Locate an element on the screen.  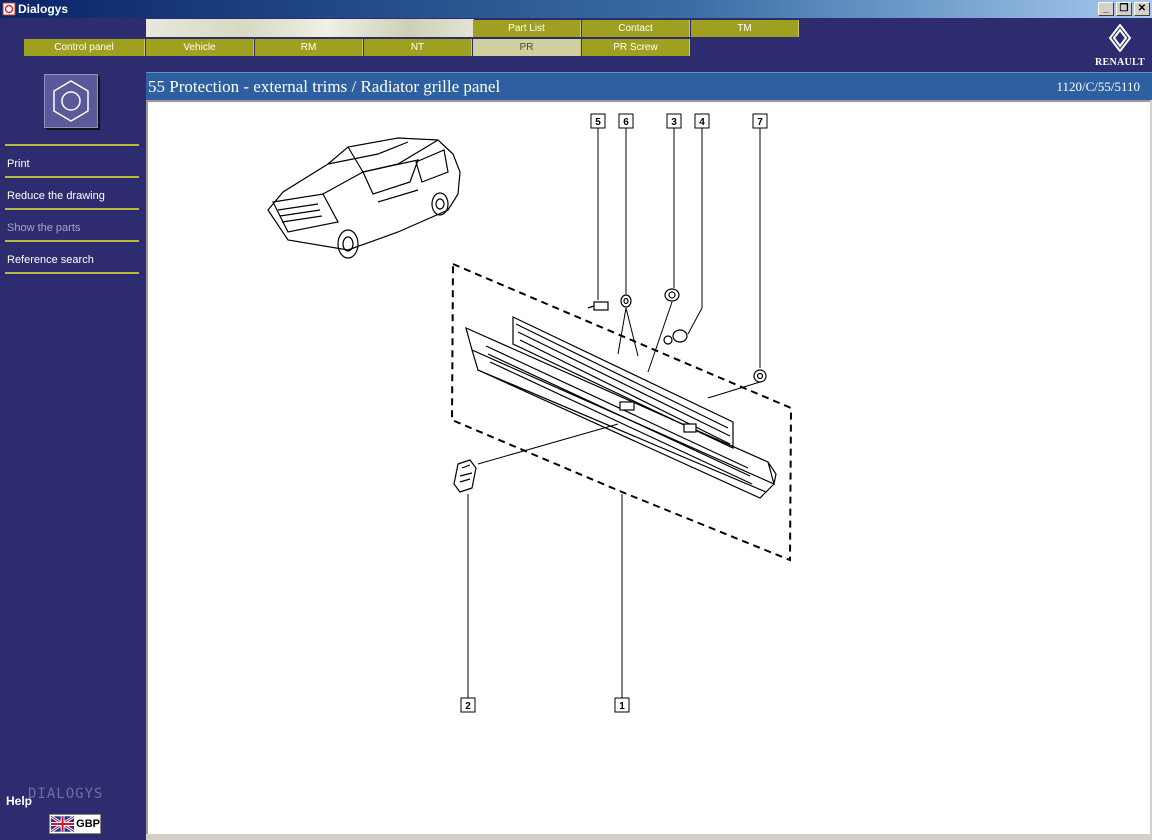
nav-part-list-button: Part List is located at coordinates (527, 28).